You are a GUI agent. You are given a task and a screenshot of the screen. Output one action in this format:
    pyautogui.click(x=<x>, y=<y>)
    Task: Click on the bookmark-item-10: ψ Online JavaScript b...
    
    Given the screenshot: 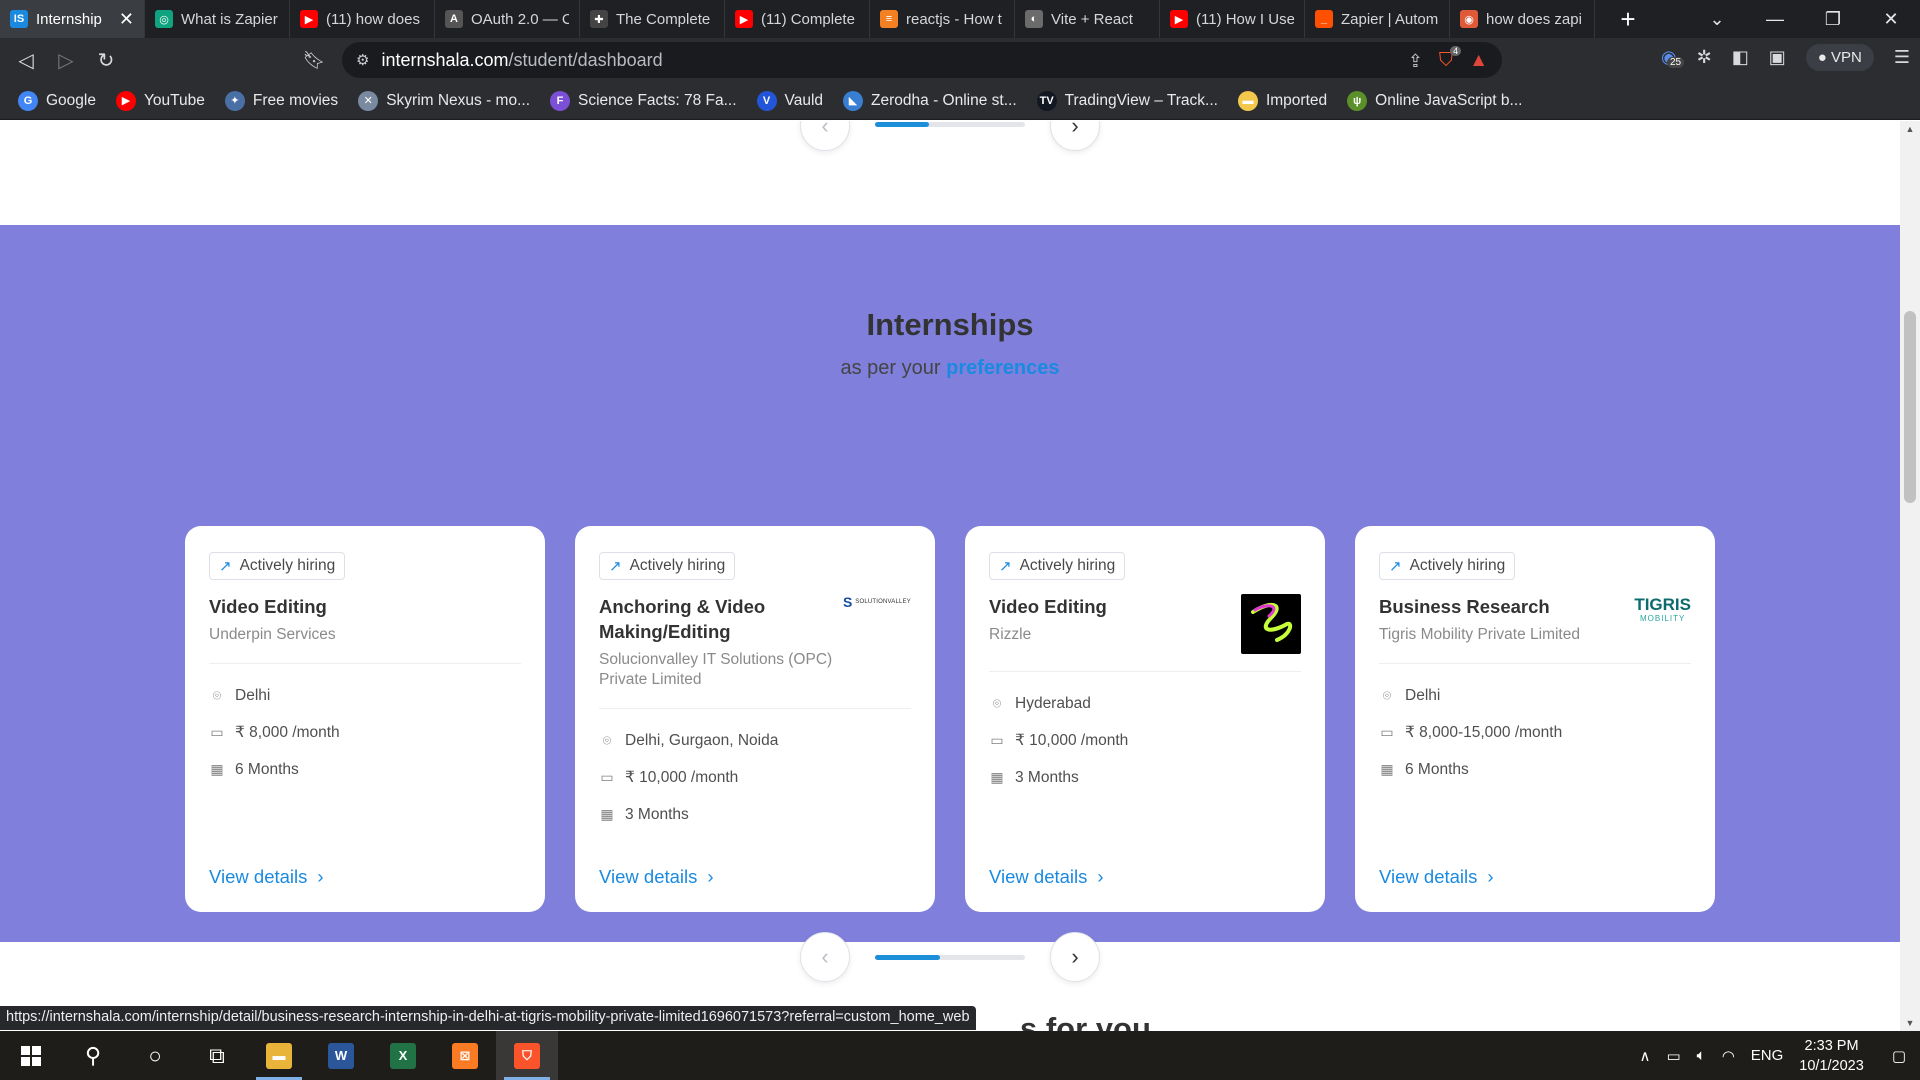 What is the action you would take?
    pyautogui.click(x=1439, y=100)
    